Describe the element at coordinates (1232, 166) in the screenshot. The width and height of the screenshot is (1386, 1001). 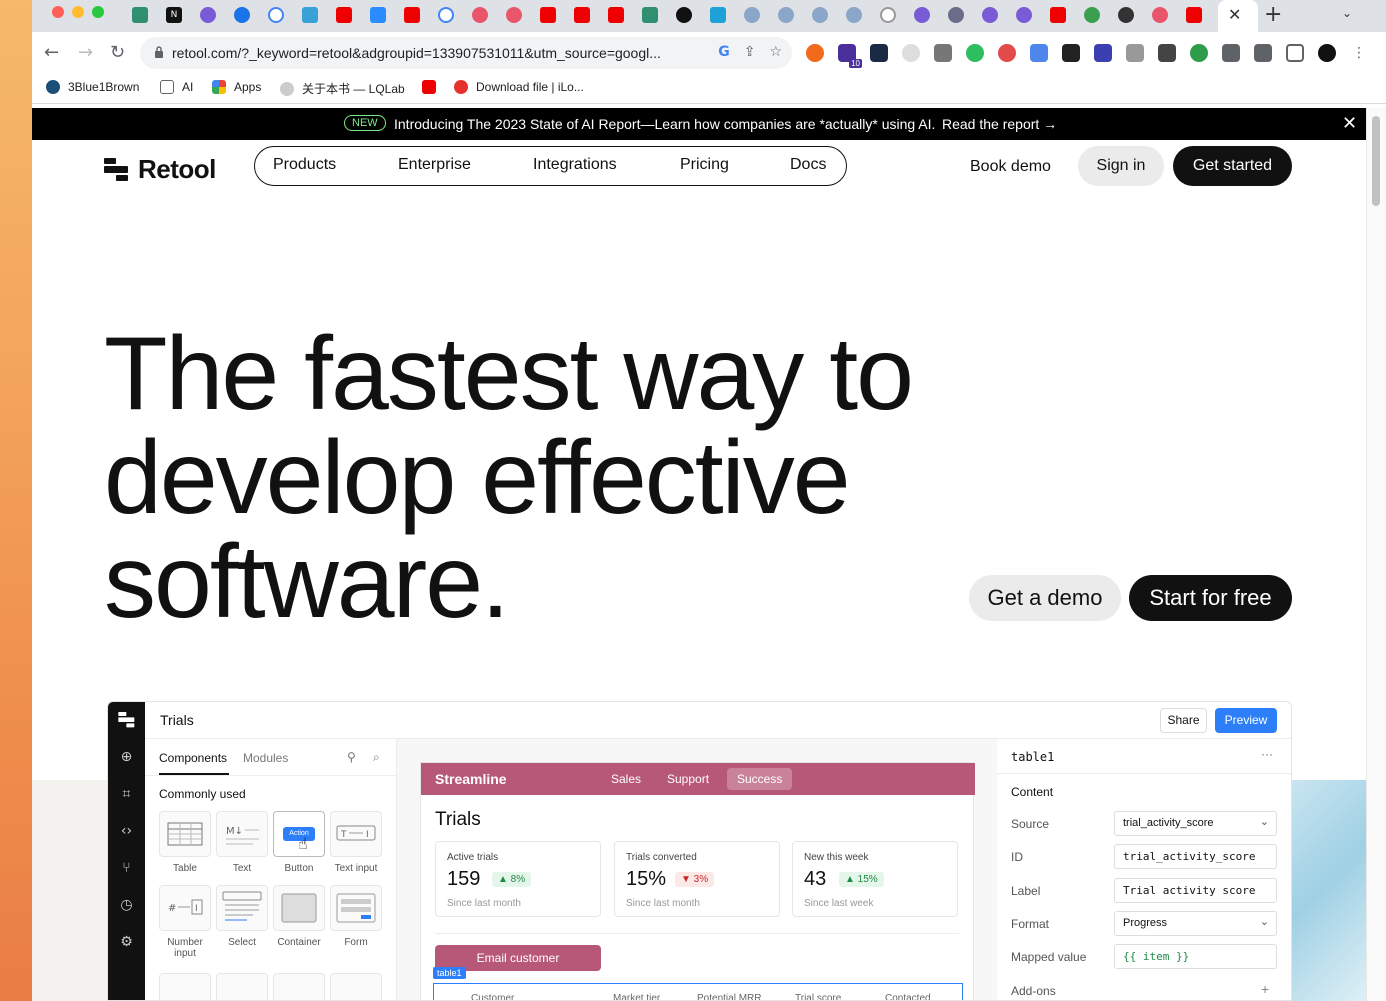
I see `get-started-button: Get started` at that location.